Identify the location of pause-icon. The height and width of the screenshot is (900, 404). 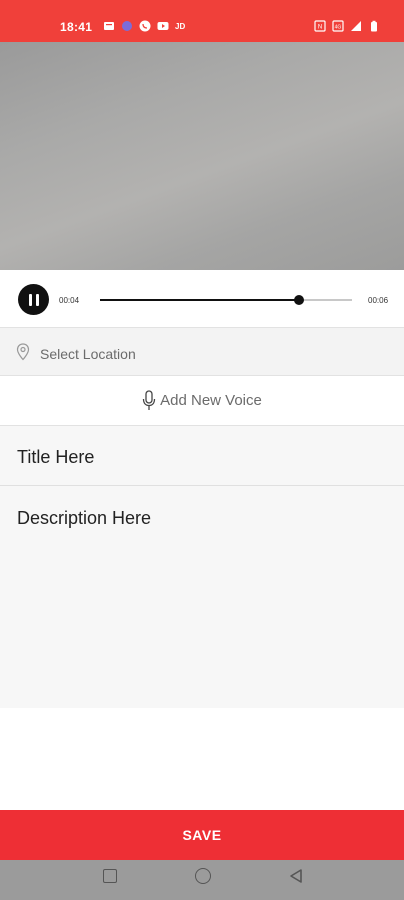
(30, 299).